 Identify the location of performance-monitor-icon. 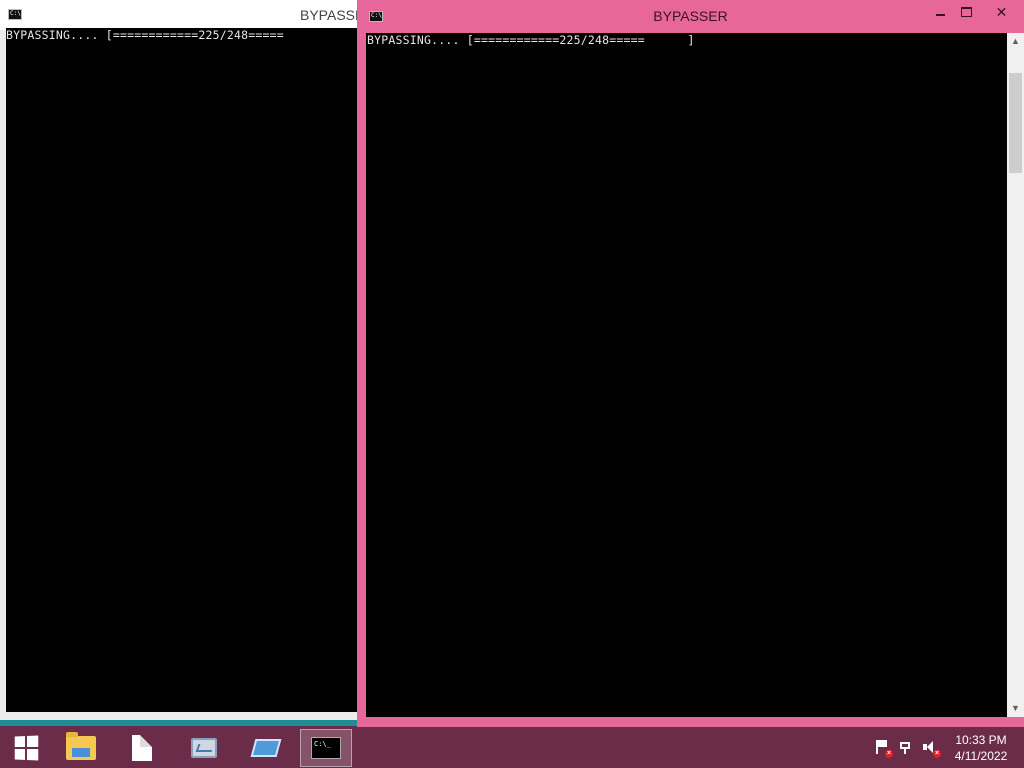
(204, 748).